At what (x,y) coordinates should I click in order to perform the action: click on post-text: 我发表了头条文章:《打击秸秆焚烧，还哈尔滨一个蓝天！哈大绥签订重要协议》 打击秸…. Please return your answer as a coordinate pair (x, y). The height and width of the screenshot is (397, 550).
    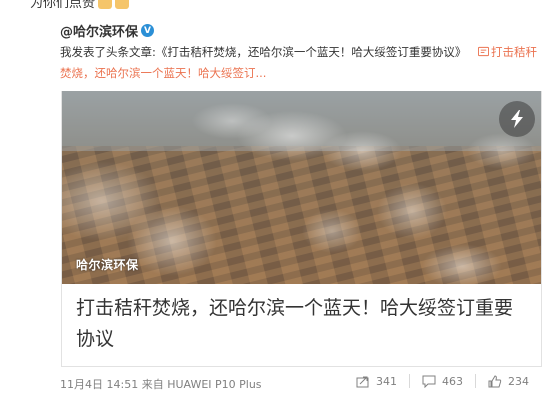
    Looking at the image, I should click on (300, 63).